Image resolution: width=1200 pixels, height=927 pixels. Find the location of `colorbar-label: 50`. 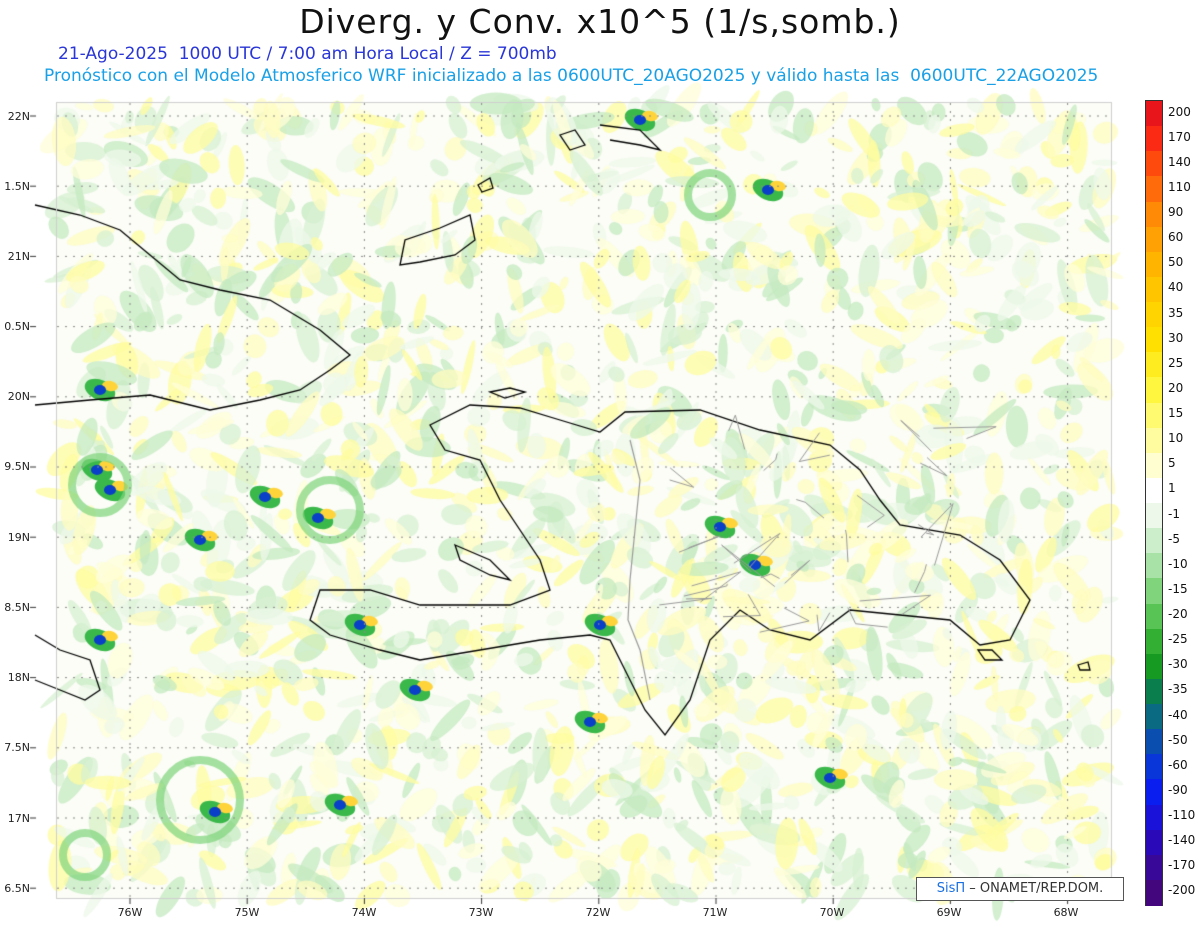

colorbar-label: 50 is located at coordinates (1176, 262).